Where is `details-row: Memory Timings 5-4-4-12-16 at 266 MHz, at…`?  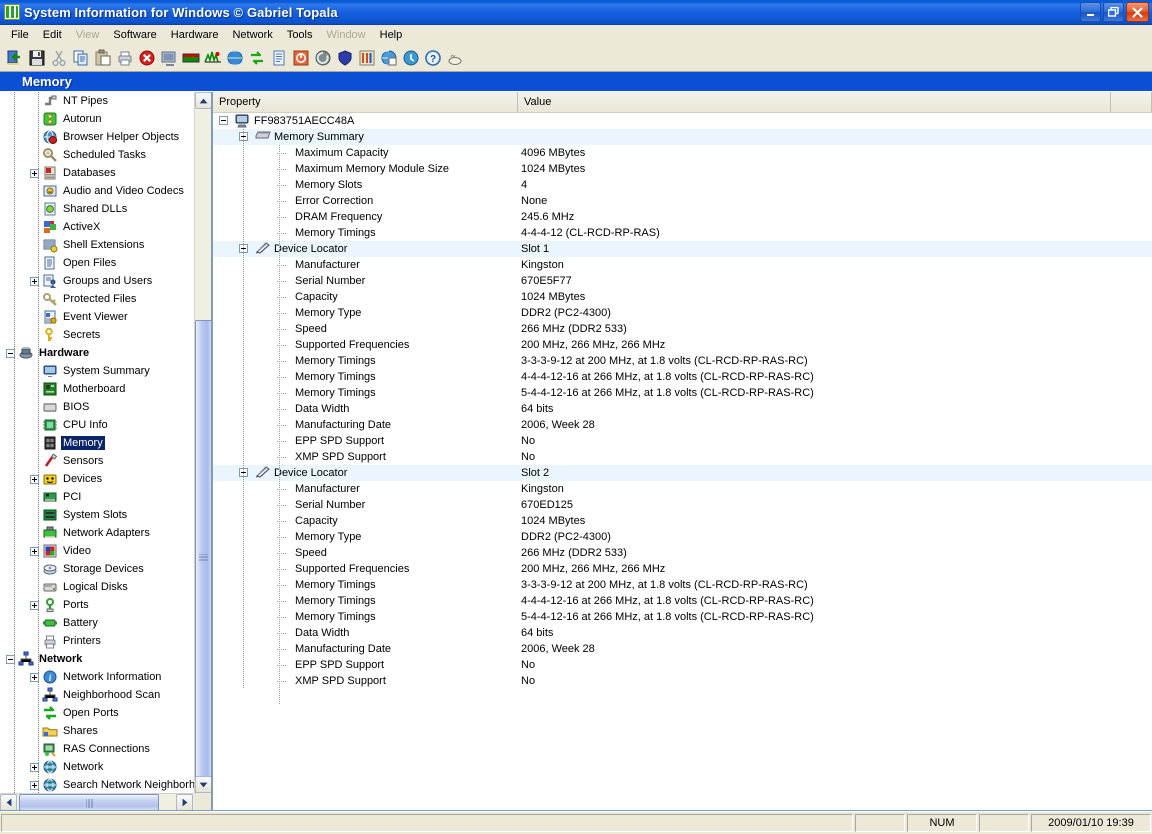 details-row: Memory Timings 5-4-4-12-16 at 266 MHz, at… is located at coordinates (682, 393).